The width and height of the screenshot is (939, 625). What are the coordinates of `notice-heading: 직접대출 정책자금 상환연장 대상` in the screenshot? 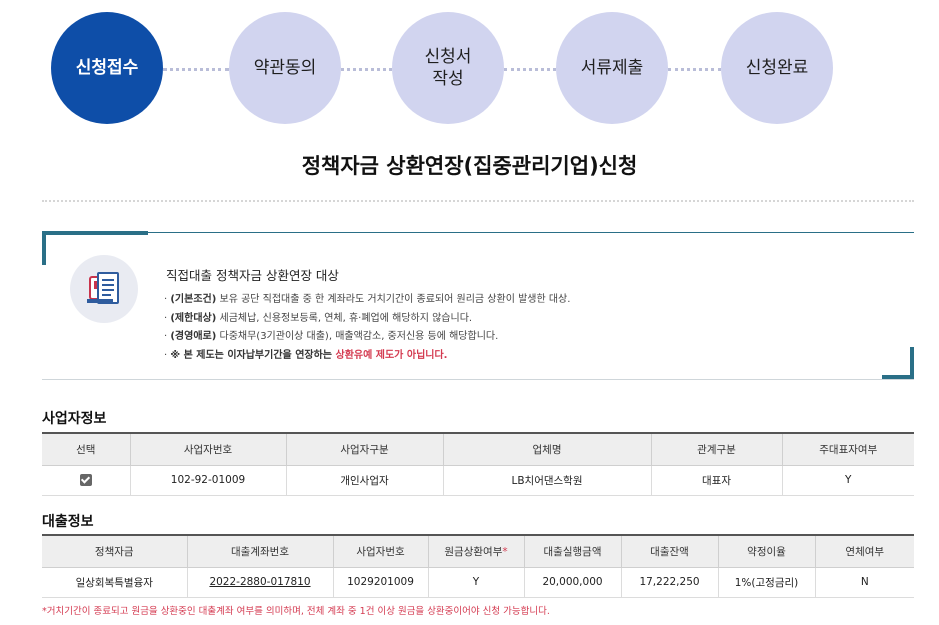 It's located at (252, 275).